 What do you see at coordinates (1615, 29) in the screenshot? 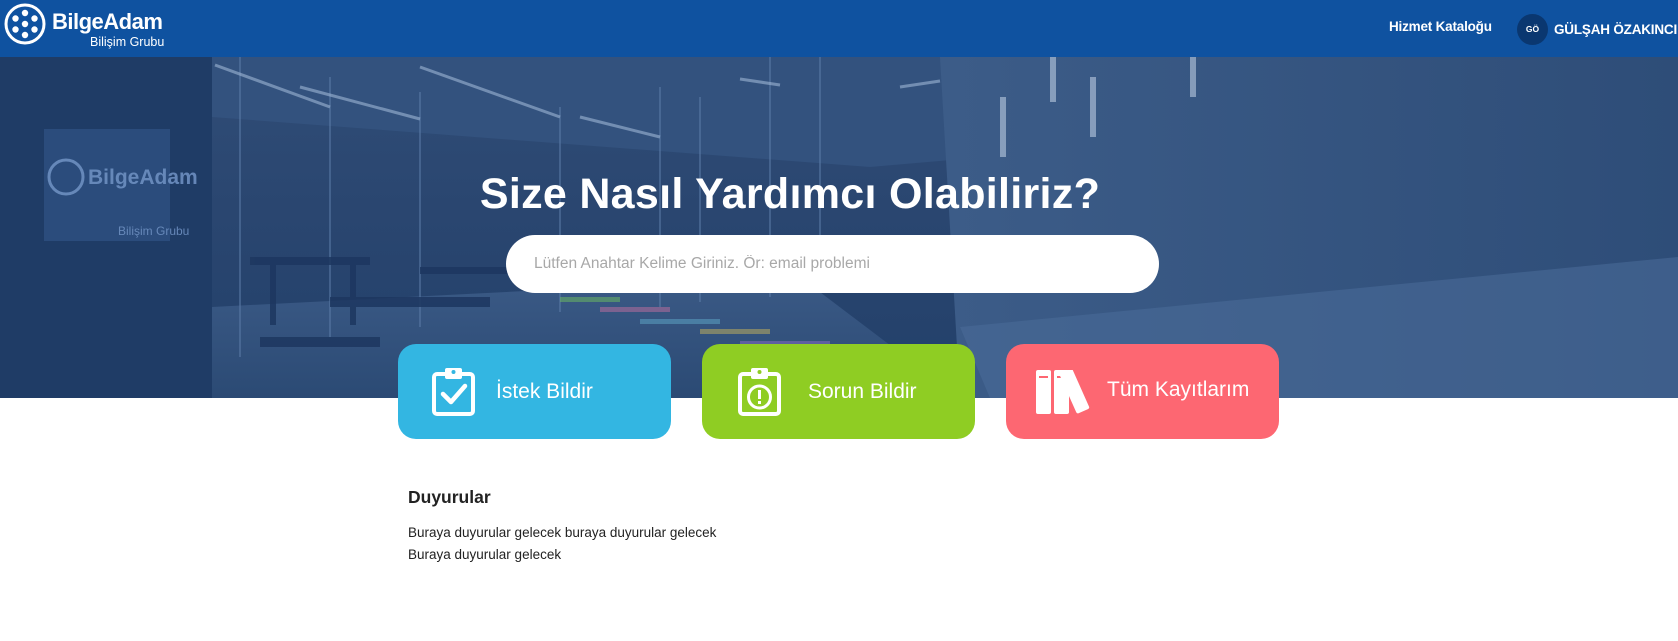
I see `user-name: GÜLŞAH ÖZAKINCI` at bounding box center [1615, 29].